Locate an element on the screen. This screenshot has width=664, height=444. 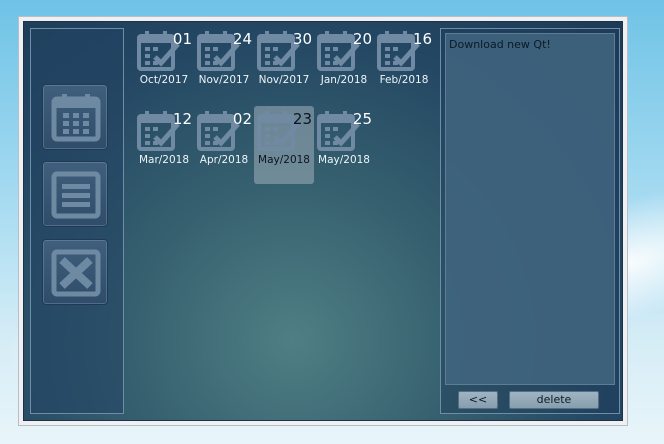
sidebar-panel is located at coordinates (77, 221).